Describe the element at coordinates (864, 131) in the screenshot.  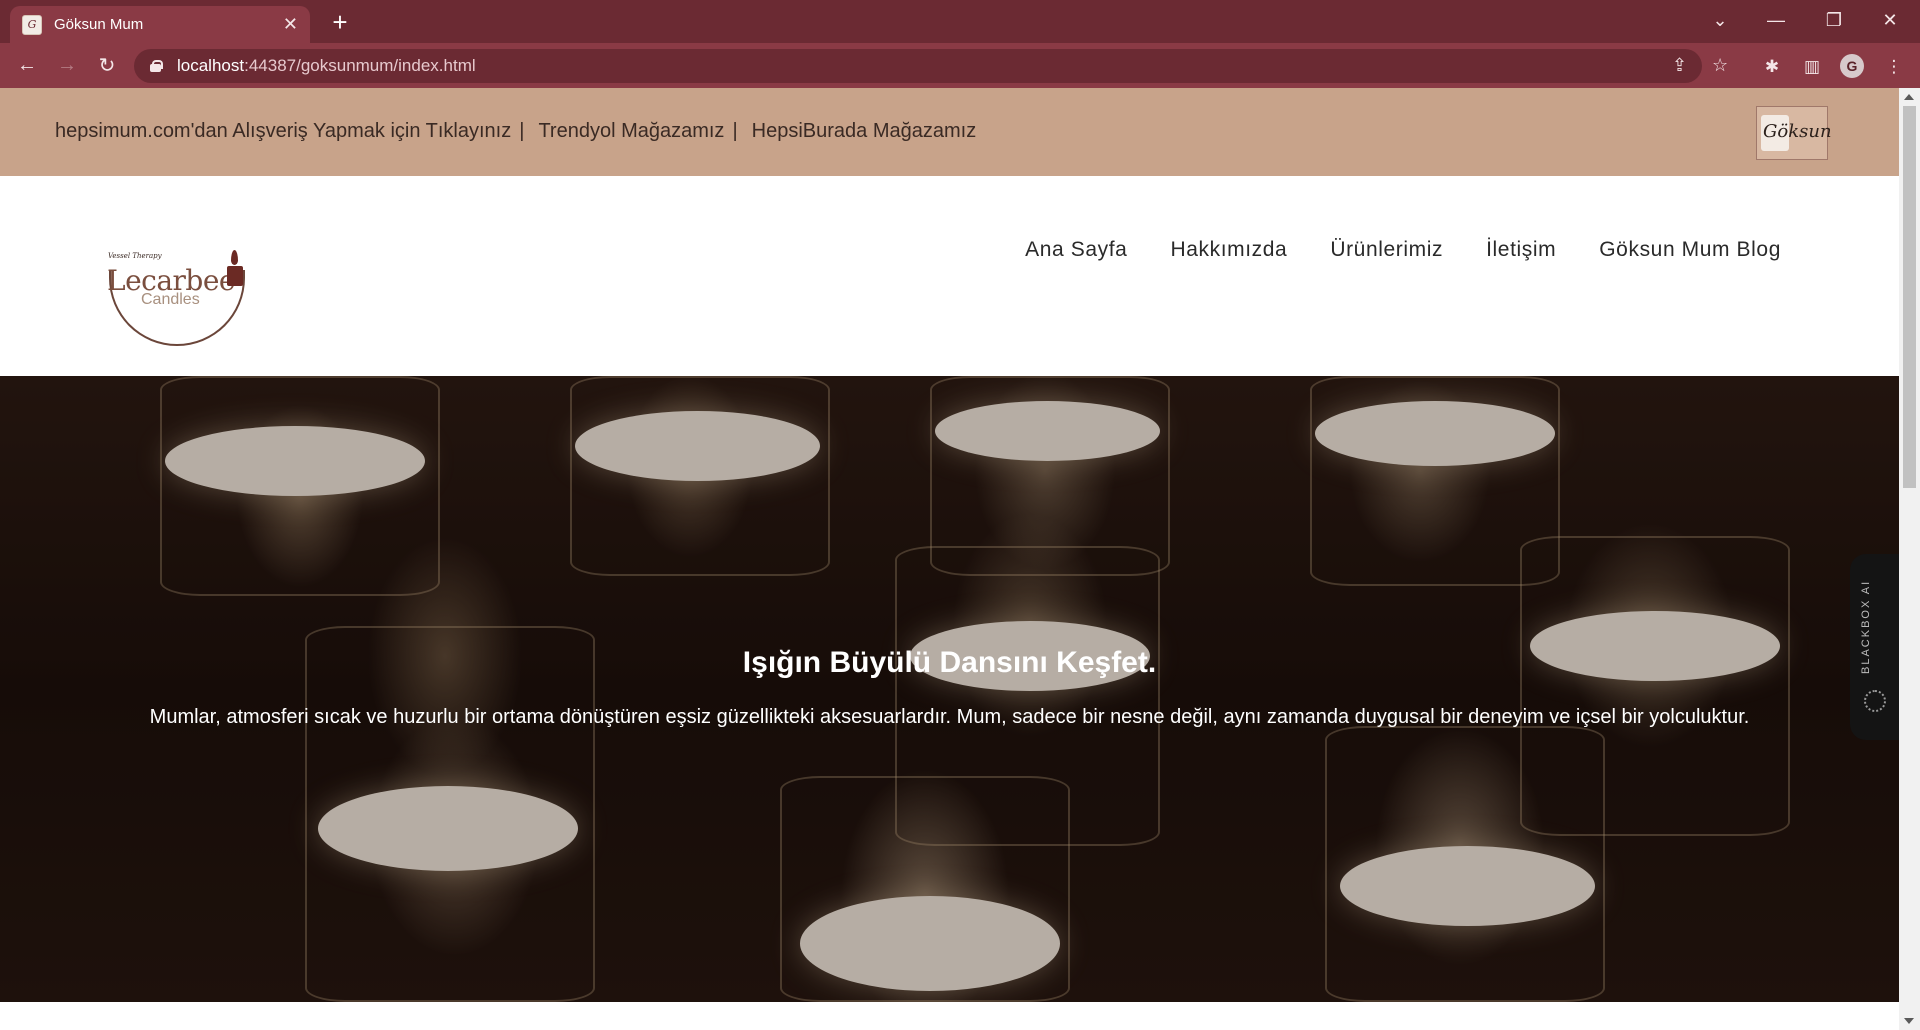
I see `topbar-link-hepsiburada: HepsiBurada Mağazamız` at that location.